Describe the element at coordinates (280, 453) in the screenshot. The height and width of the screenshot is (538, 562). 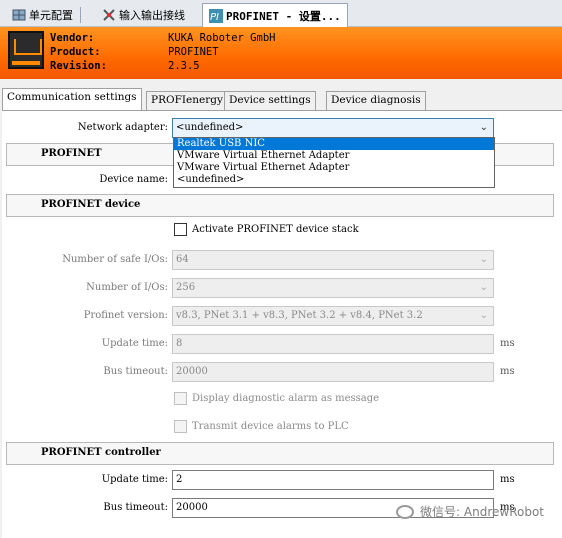
I see `section-profinet-controller: PROFINET controller` at that location.